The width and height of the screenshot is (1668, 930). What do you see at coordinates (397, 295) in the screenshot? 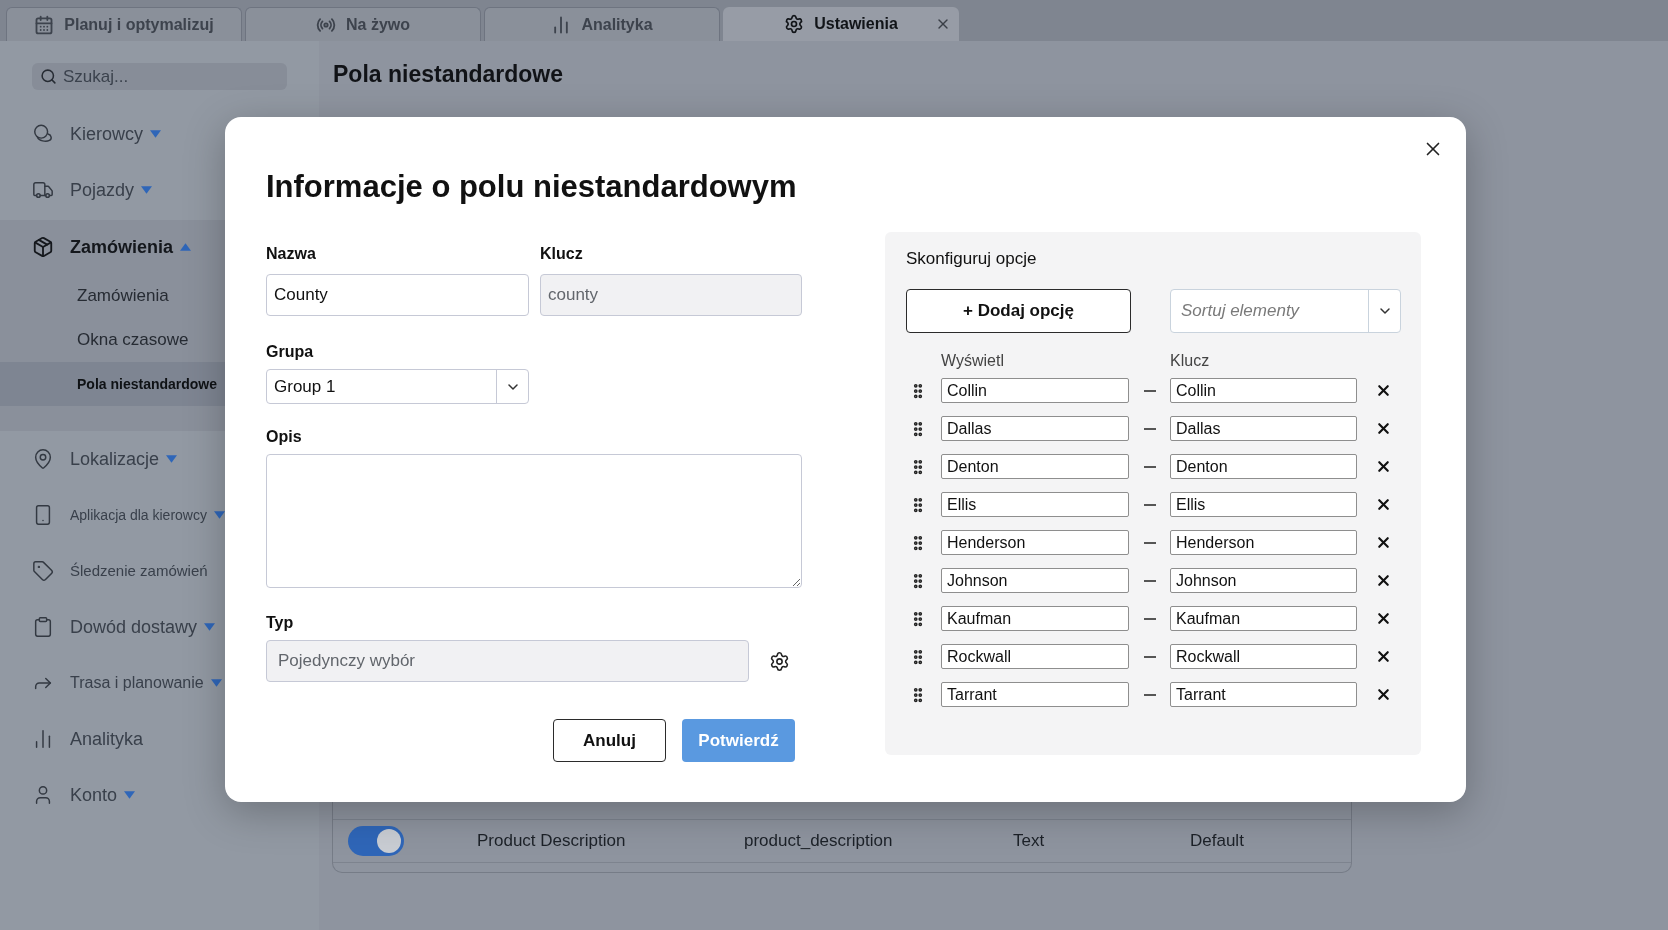
I see `name-field: County` at bounding box center [397, 295].